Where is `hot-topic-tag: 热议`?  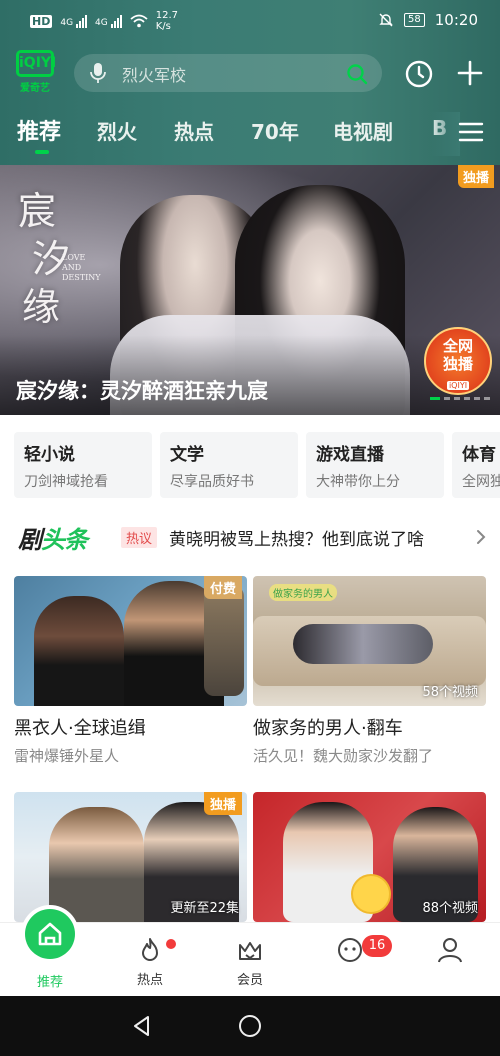 hot-topic-tag: 热议 is located at coordinates (139, 537).